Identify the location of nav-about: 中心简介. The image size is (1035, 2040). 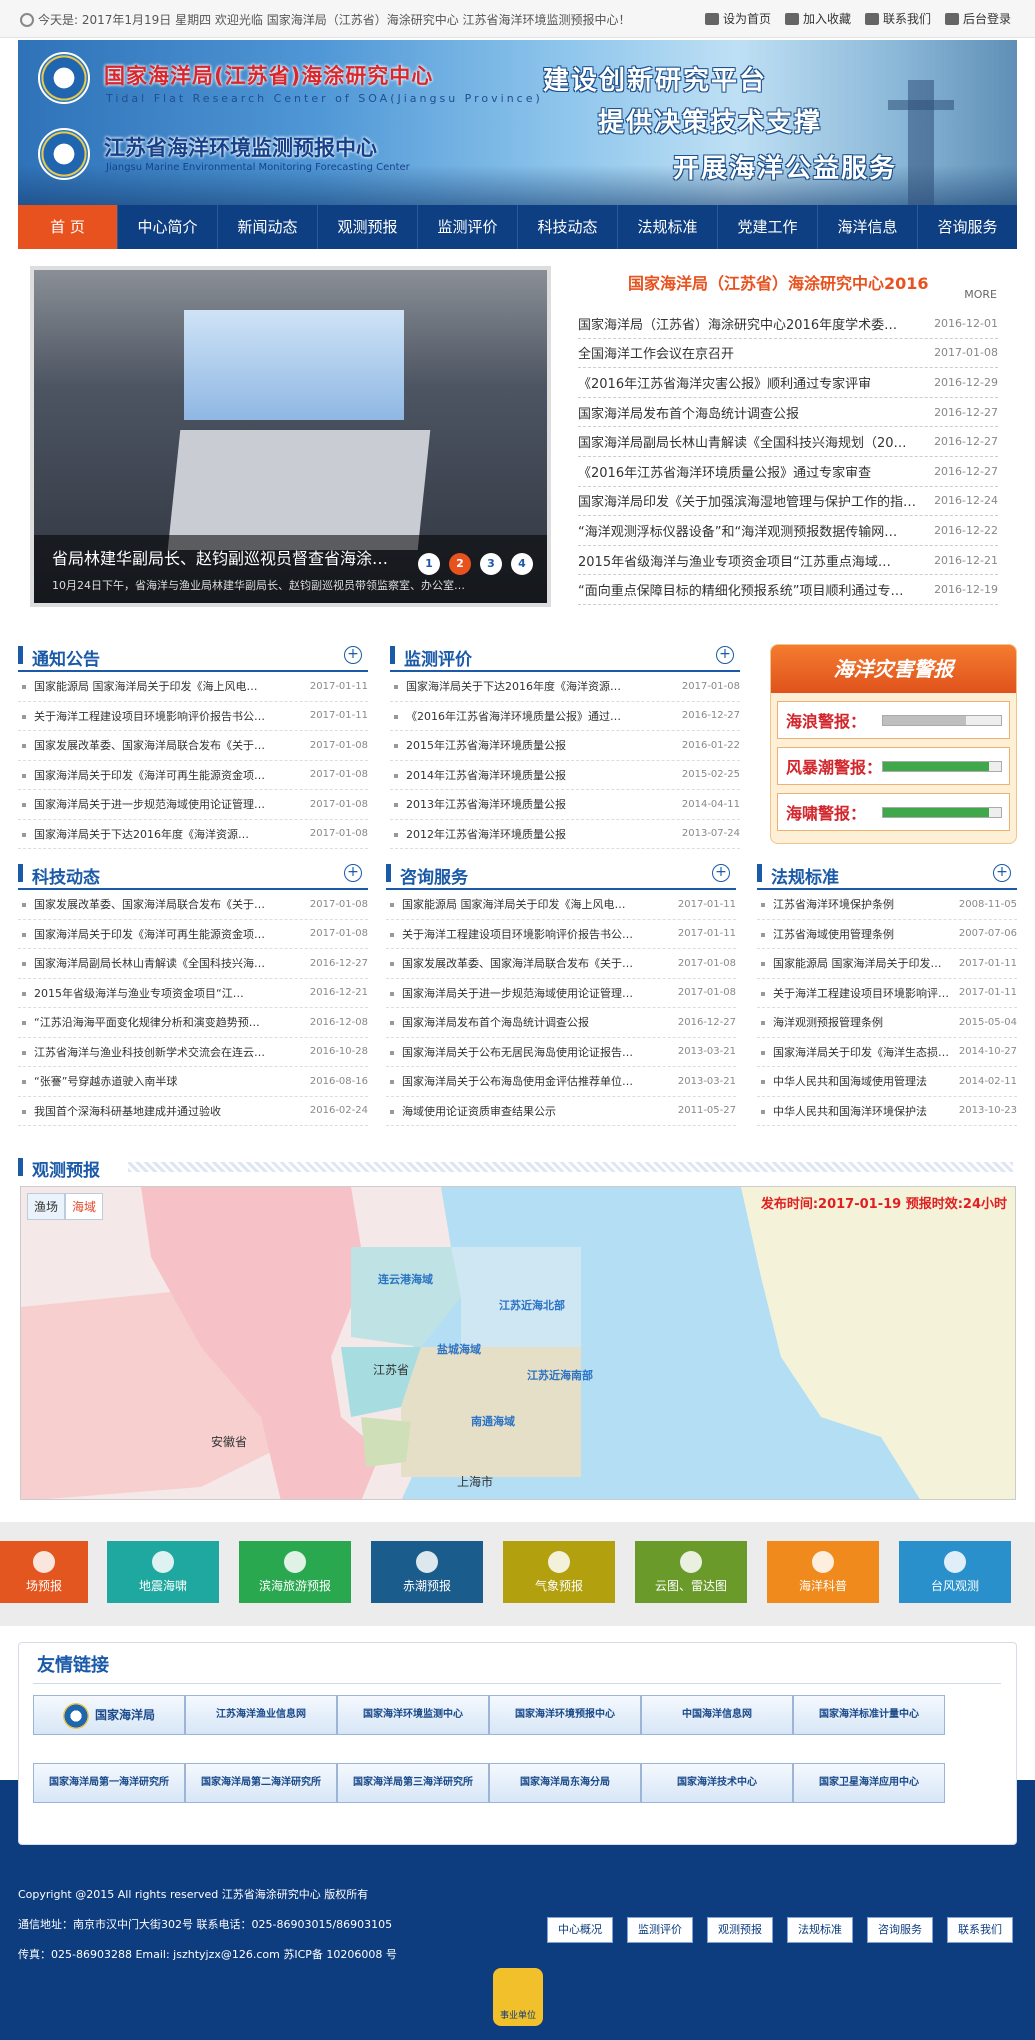
(168, 227).